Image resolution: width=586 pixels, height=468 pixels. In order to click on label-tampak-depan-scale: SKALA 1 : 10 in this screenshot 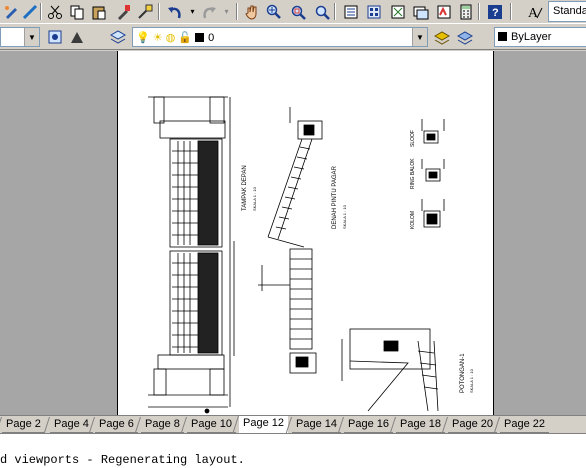, I will do `click(254, 198)`.